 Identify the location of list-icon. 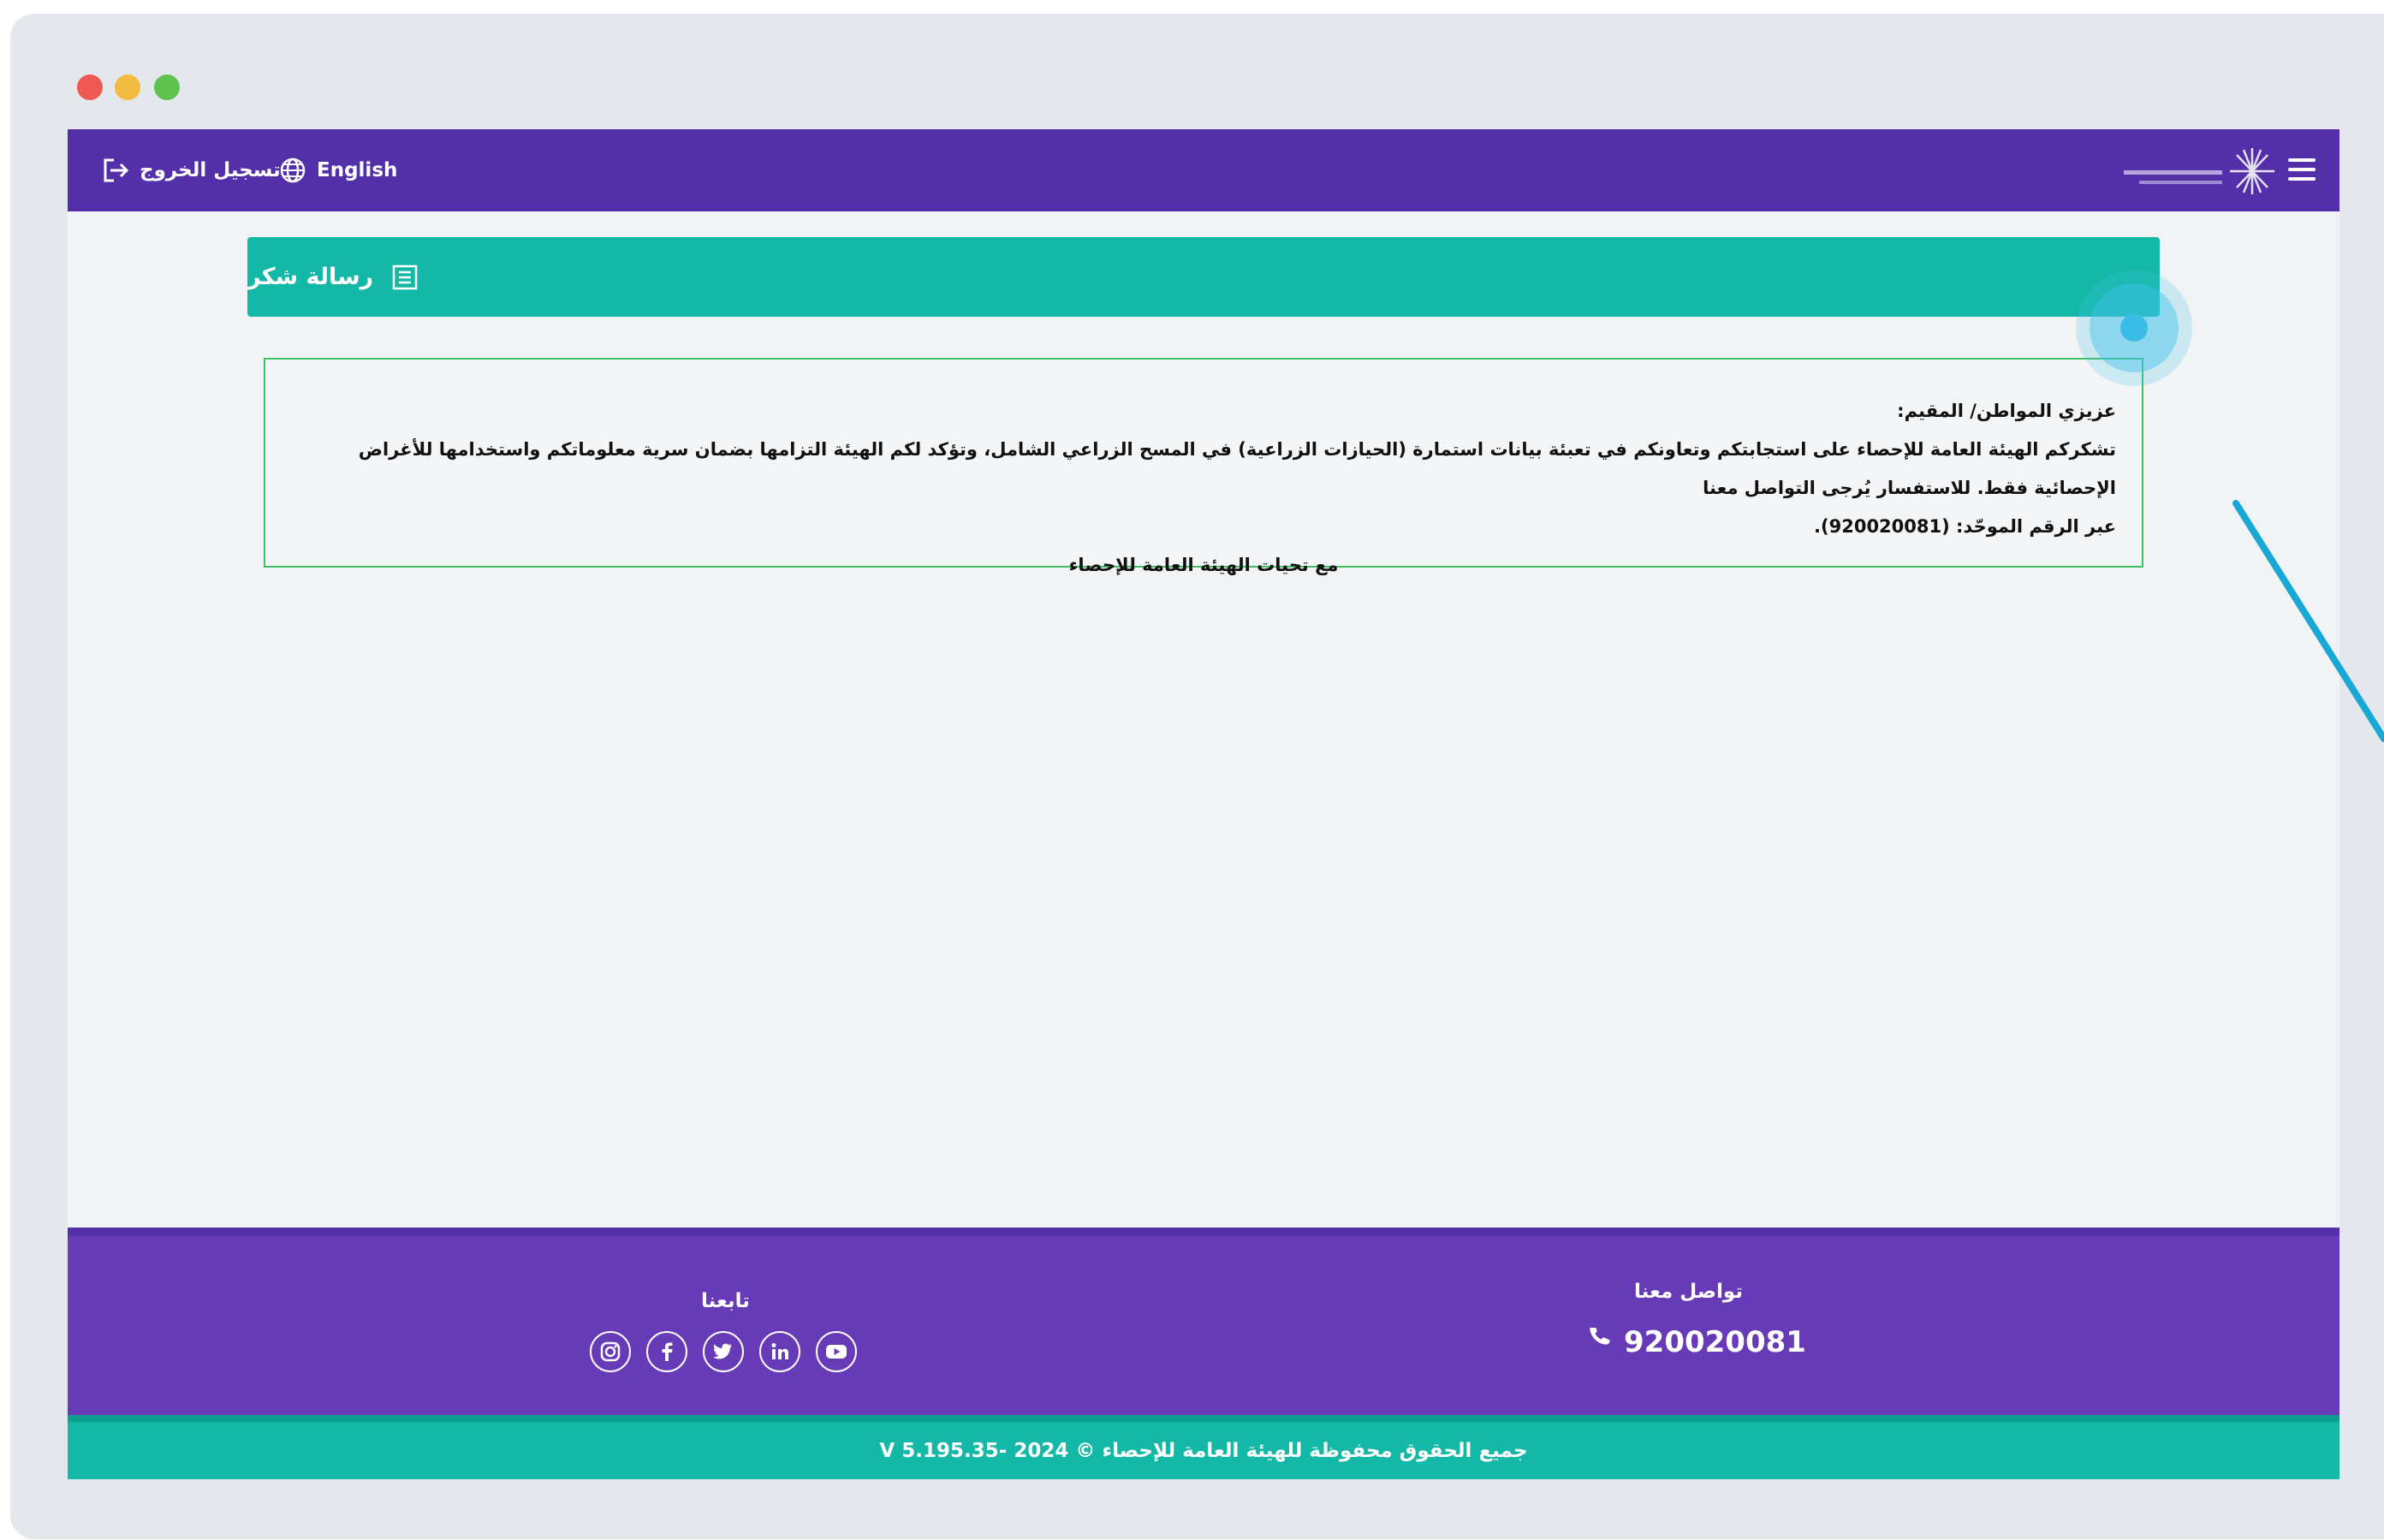
(405, 277).